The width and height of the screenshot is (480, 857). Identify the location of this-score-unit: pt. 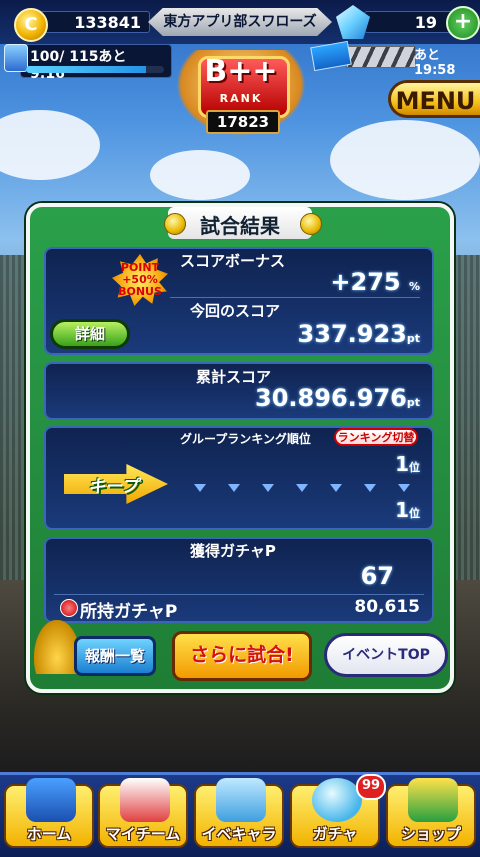
(413, 338).